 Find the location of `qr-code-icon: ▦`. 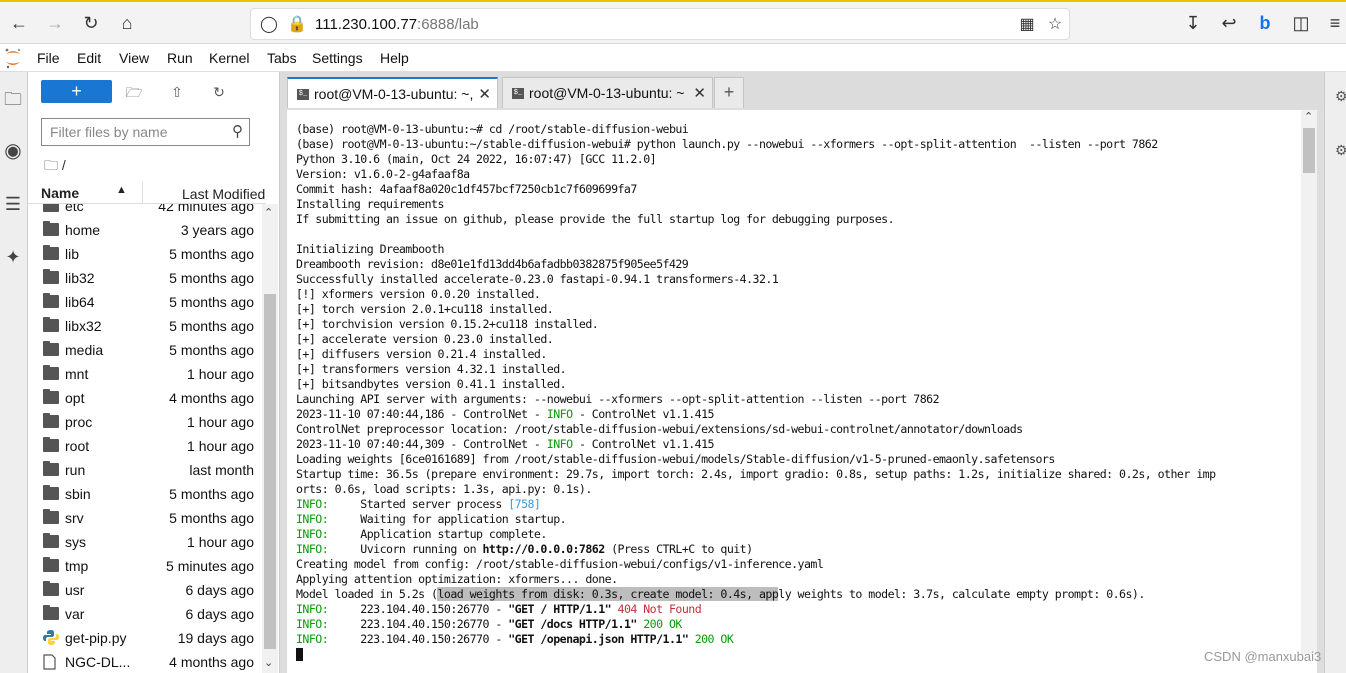

qr-code-icon: ▦ is located at coordinates (1027, 25).